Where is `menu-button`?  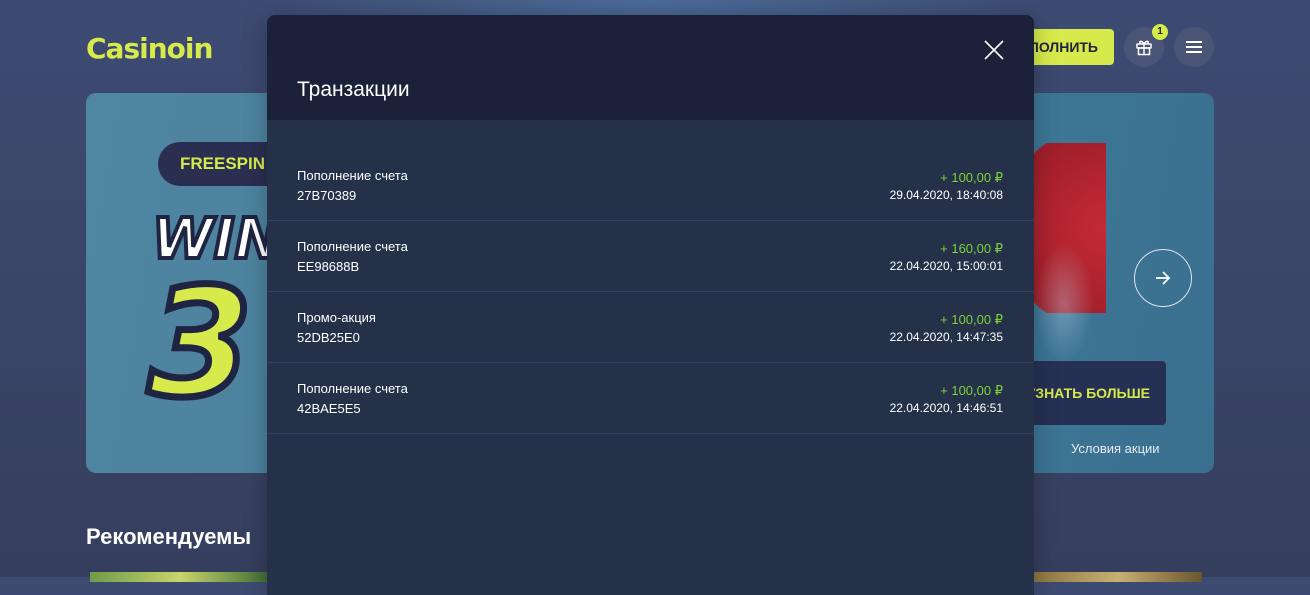 menu-button is located at coordinates (1194, 47).